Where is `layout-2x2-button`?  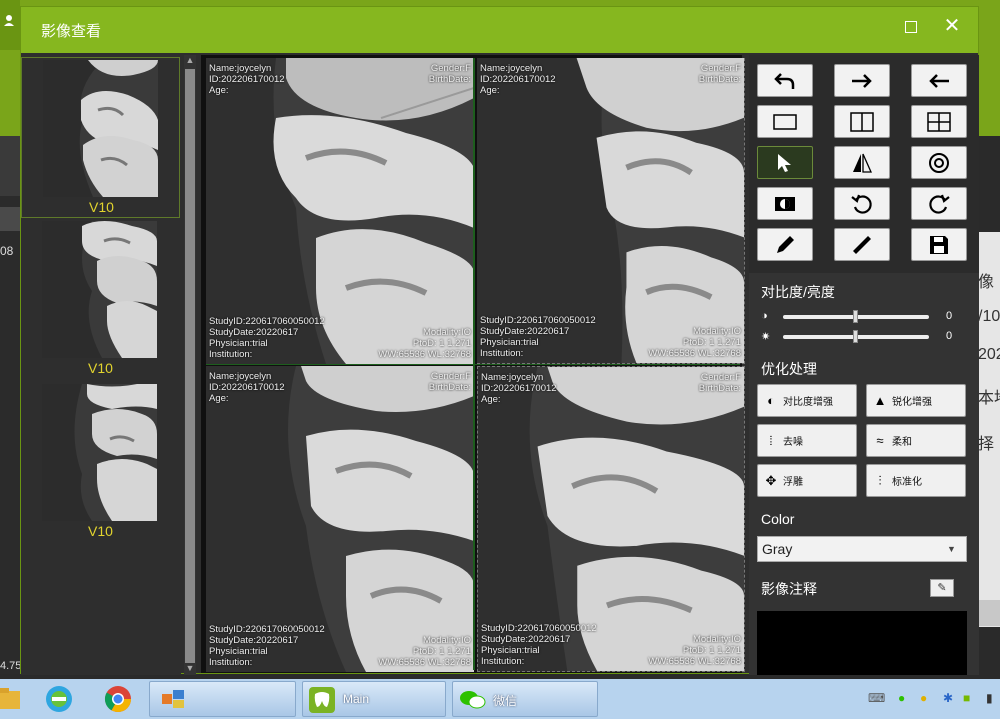
layout-2x2-button is located at coordinates (939, 121).